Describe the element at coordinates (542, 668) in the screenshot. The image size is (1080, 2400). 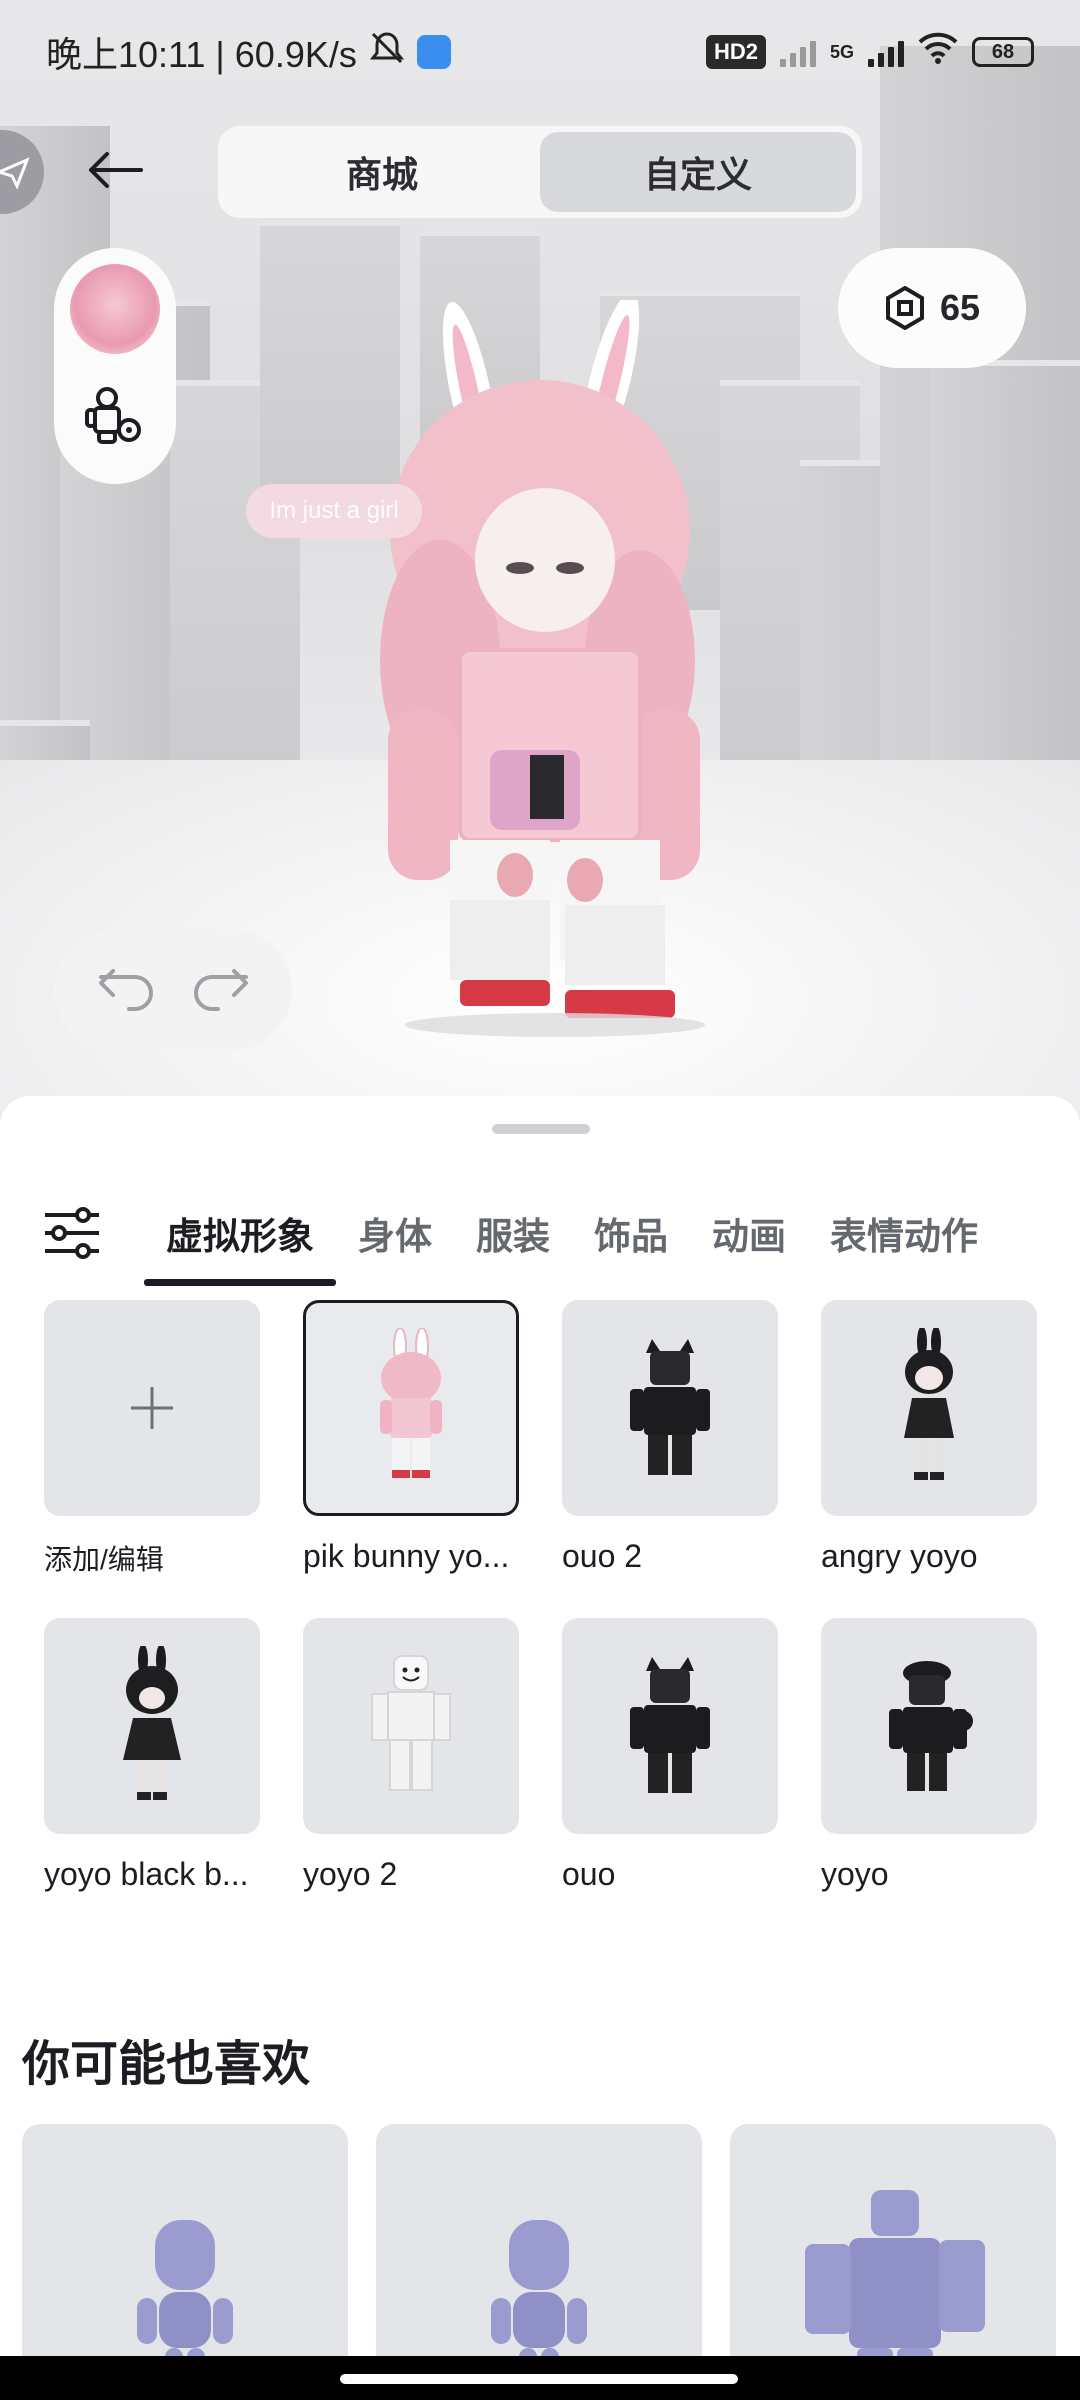
I see `avatar-figure` at that location.